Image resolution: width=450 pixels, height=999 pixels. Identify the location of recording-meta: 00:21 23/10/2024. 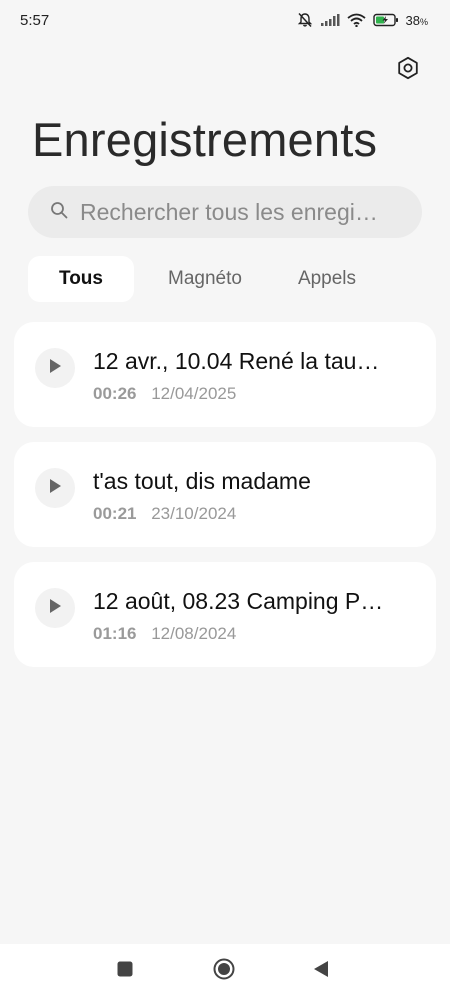
(164, 514).